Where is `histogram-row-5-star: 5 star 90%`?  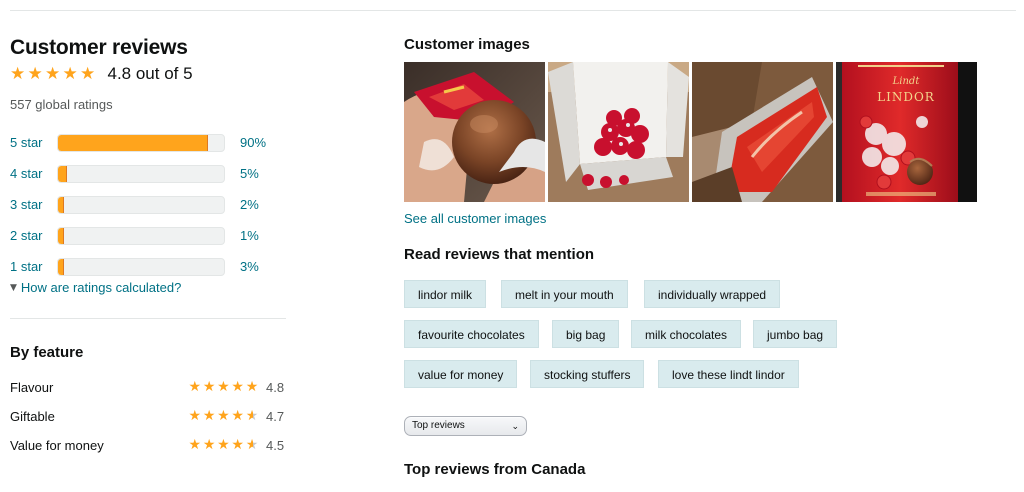
histogram-row-5-star: 5 star 90% is located at coordinates (148, 142).